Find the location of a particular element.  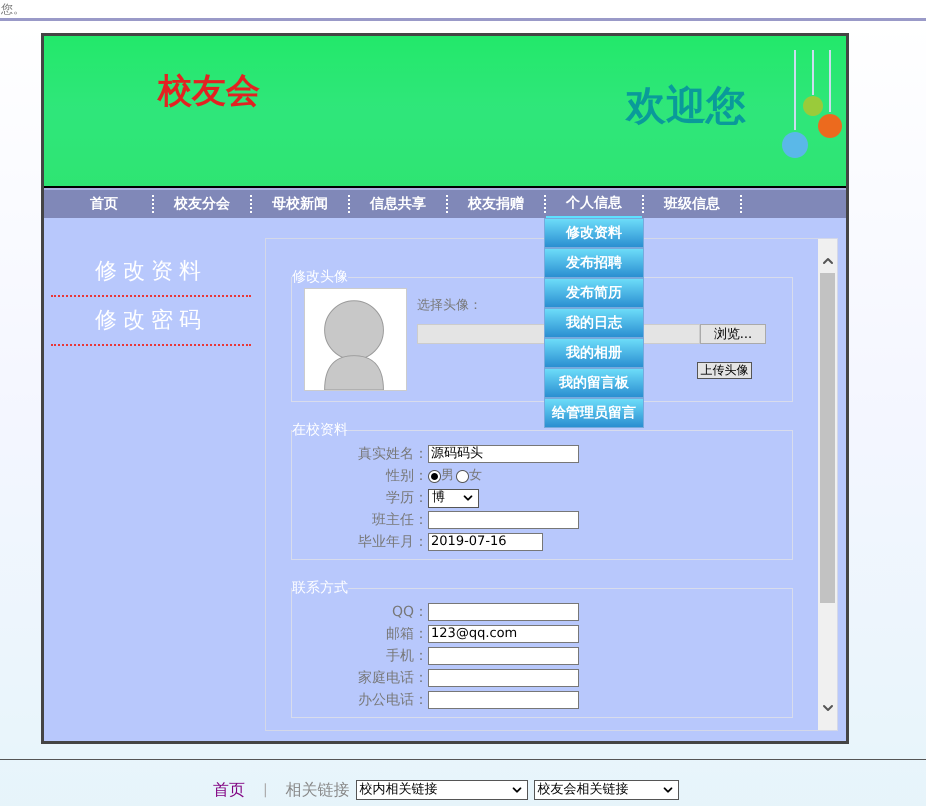

banner-title: 校友会 is located at coordinates (209, 91).